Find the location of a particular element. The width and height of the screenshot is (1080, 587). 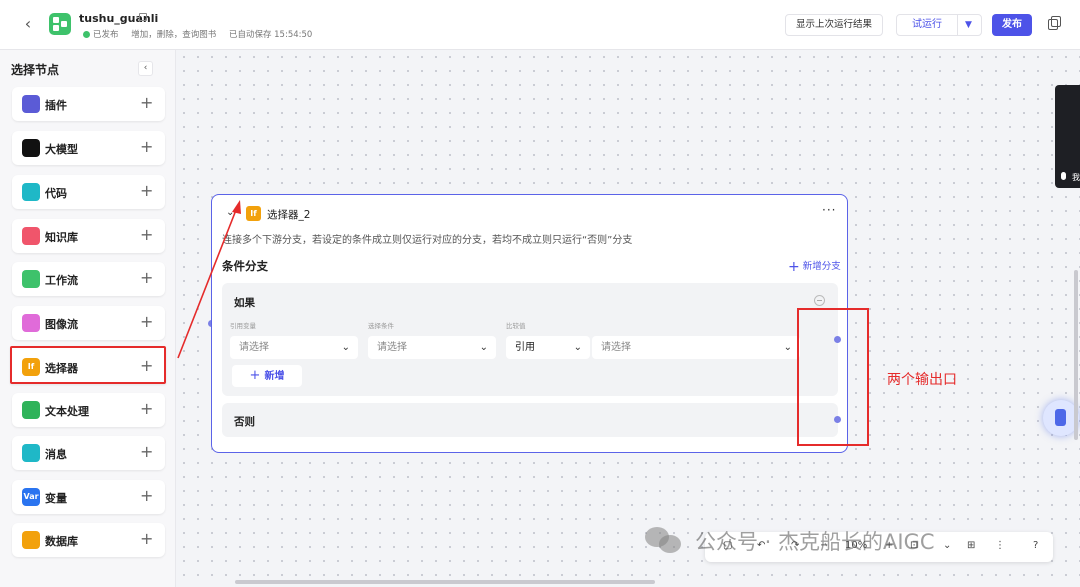

collapse-chevron-icon: ⌄ is located at coordinates (230, 212).